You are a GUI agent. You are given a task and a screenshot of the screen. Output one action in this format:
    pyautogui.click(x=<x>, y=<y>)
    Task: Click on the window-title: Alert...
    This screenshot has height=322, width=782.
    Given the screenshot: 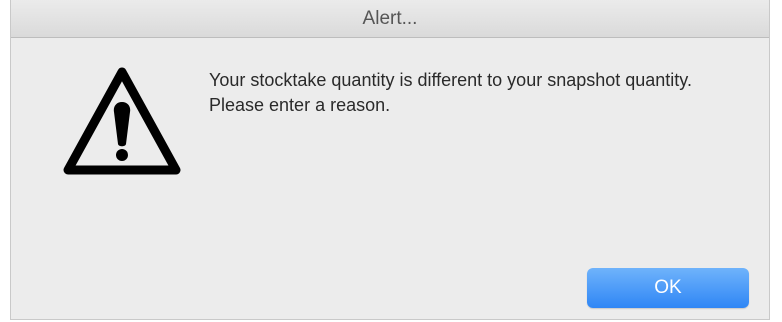 What is the action you would take?
    pyautogui.click(x=390, y=18)
    